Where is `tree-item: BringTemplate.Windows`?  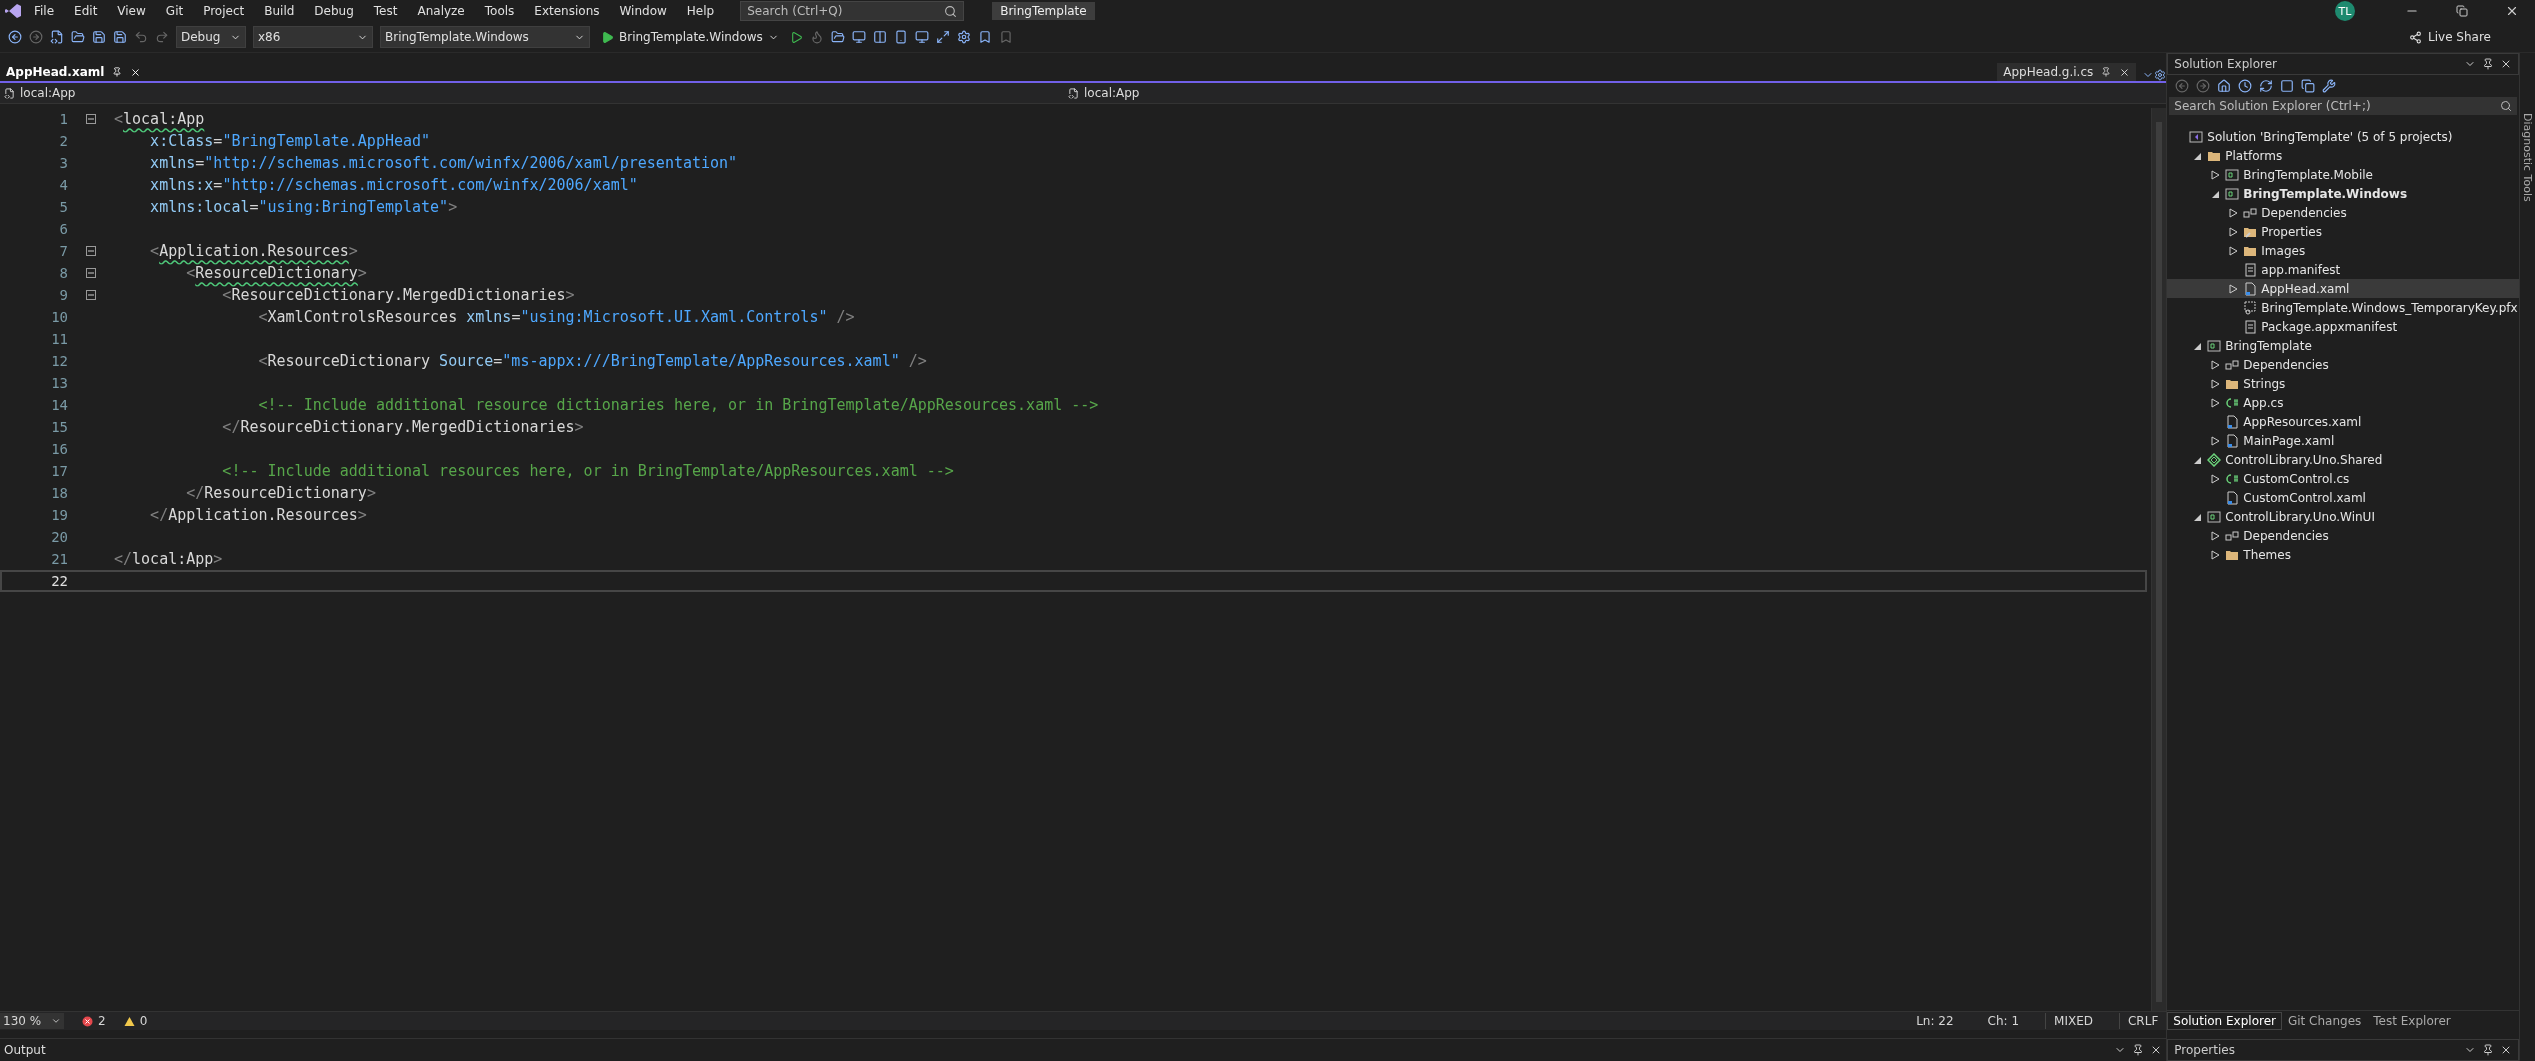
tree-item: BringTemplate.Windows is located at coordinates (2343, 193).